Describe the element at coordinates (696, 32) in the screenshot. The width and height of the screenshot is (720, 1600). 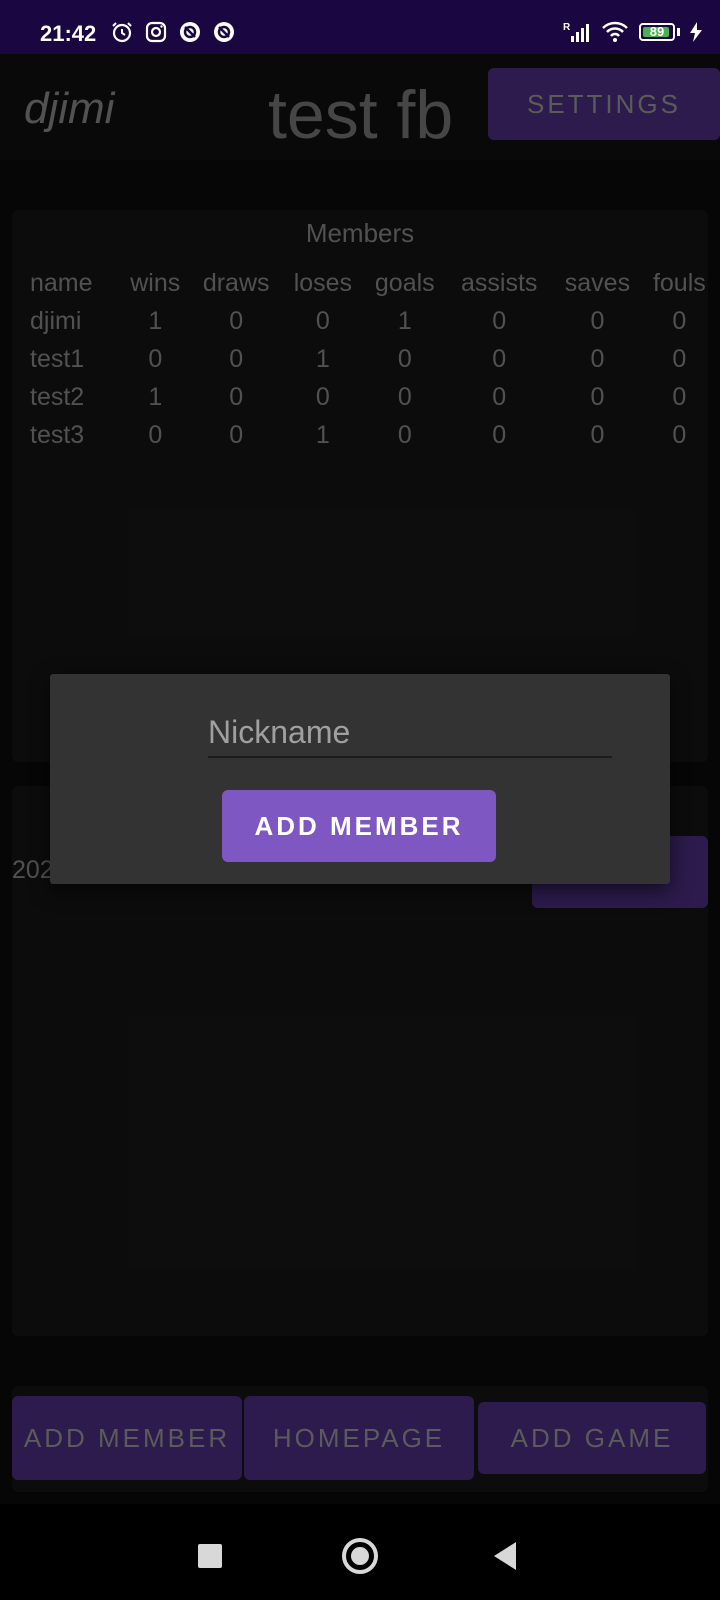
I see `charging-icon` at that location.